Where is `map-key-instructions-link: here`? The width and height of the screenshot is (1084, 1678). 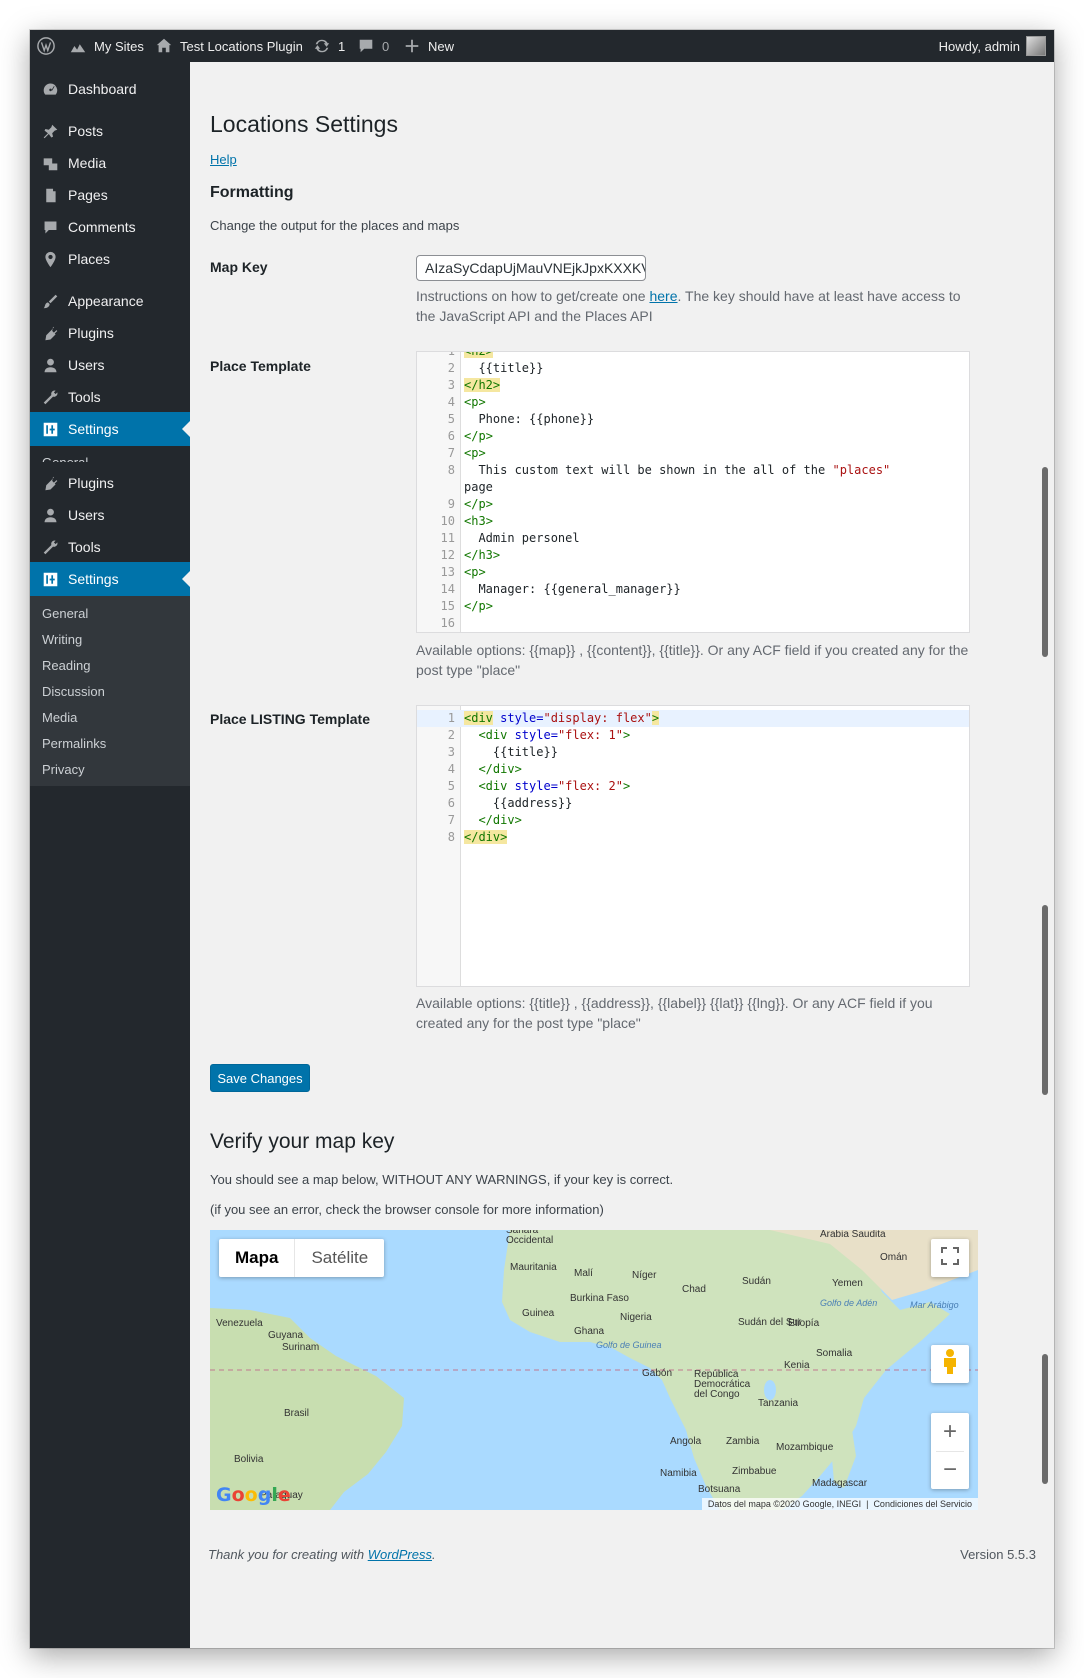
map-key-instructions-link: here is located at coordinates (663, 296).